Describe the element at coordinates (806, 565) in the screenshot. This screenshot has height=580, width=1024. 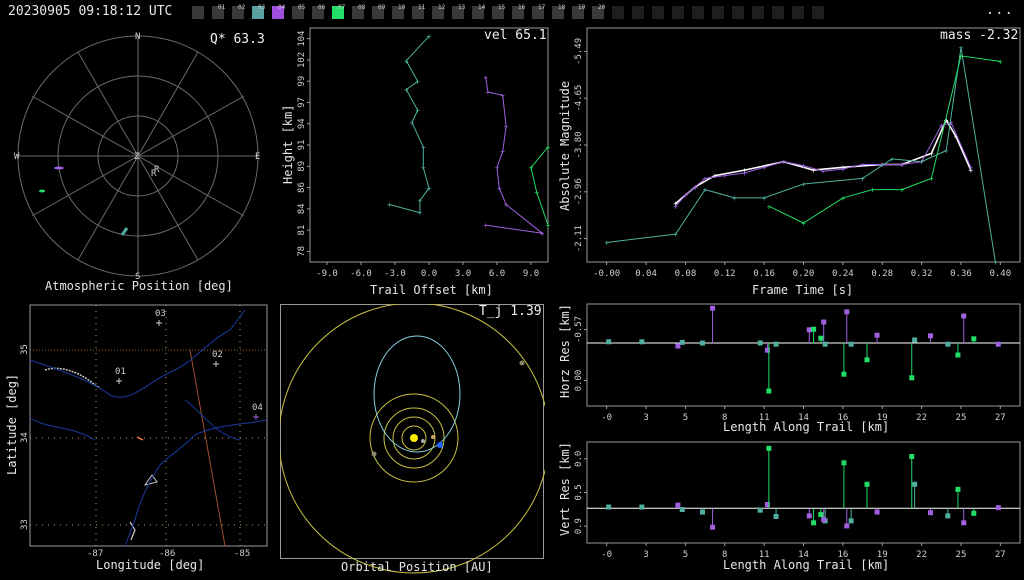
I see `vert-xlabel: Length Along Trail [km]` at that location.